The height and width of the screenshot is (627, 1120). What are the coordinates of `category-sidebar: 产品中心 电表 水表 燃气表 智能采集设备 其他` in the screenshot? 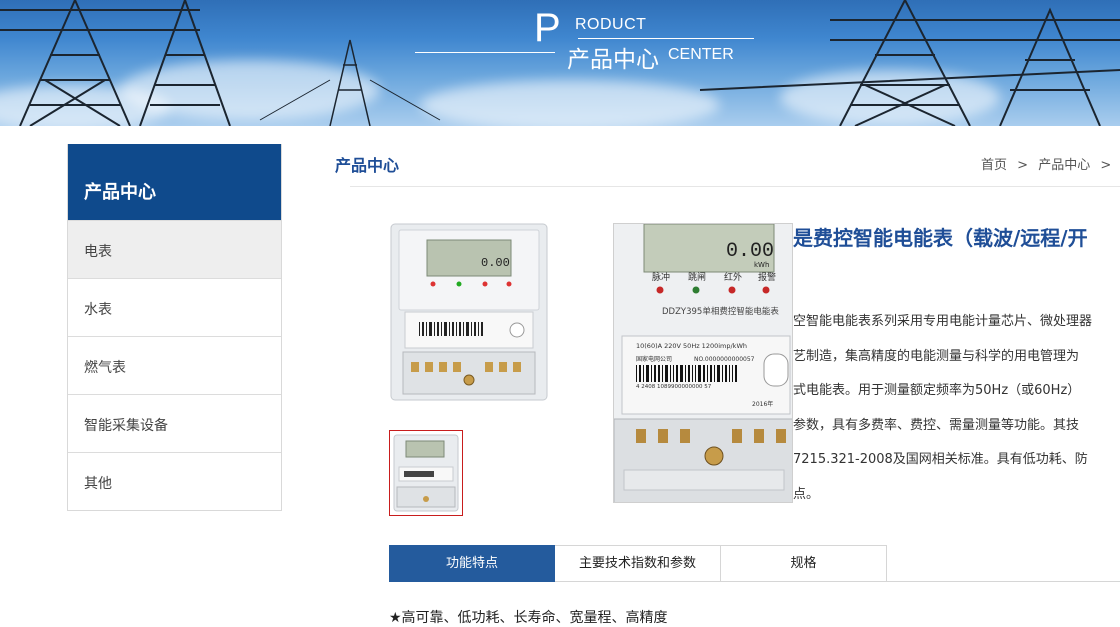 It's located at (174, 327).